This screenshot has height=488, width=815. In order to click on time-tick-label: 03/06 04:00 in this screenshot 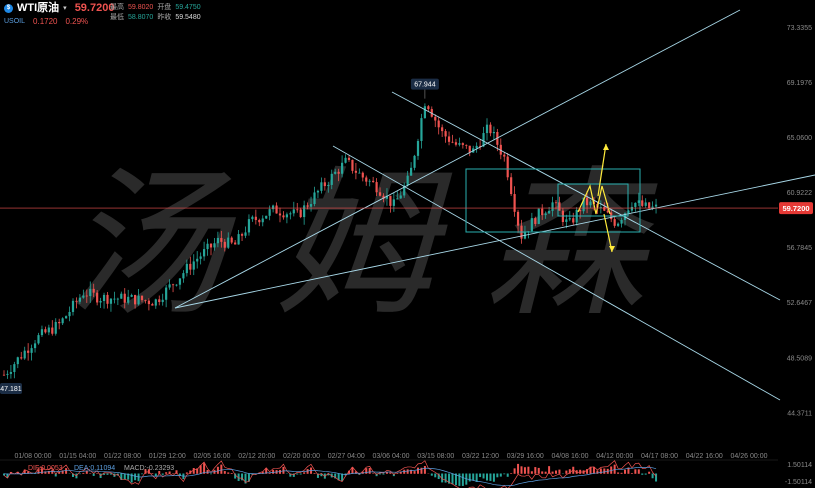, I will do `click(391, 456)`.